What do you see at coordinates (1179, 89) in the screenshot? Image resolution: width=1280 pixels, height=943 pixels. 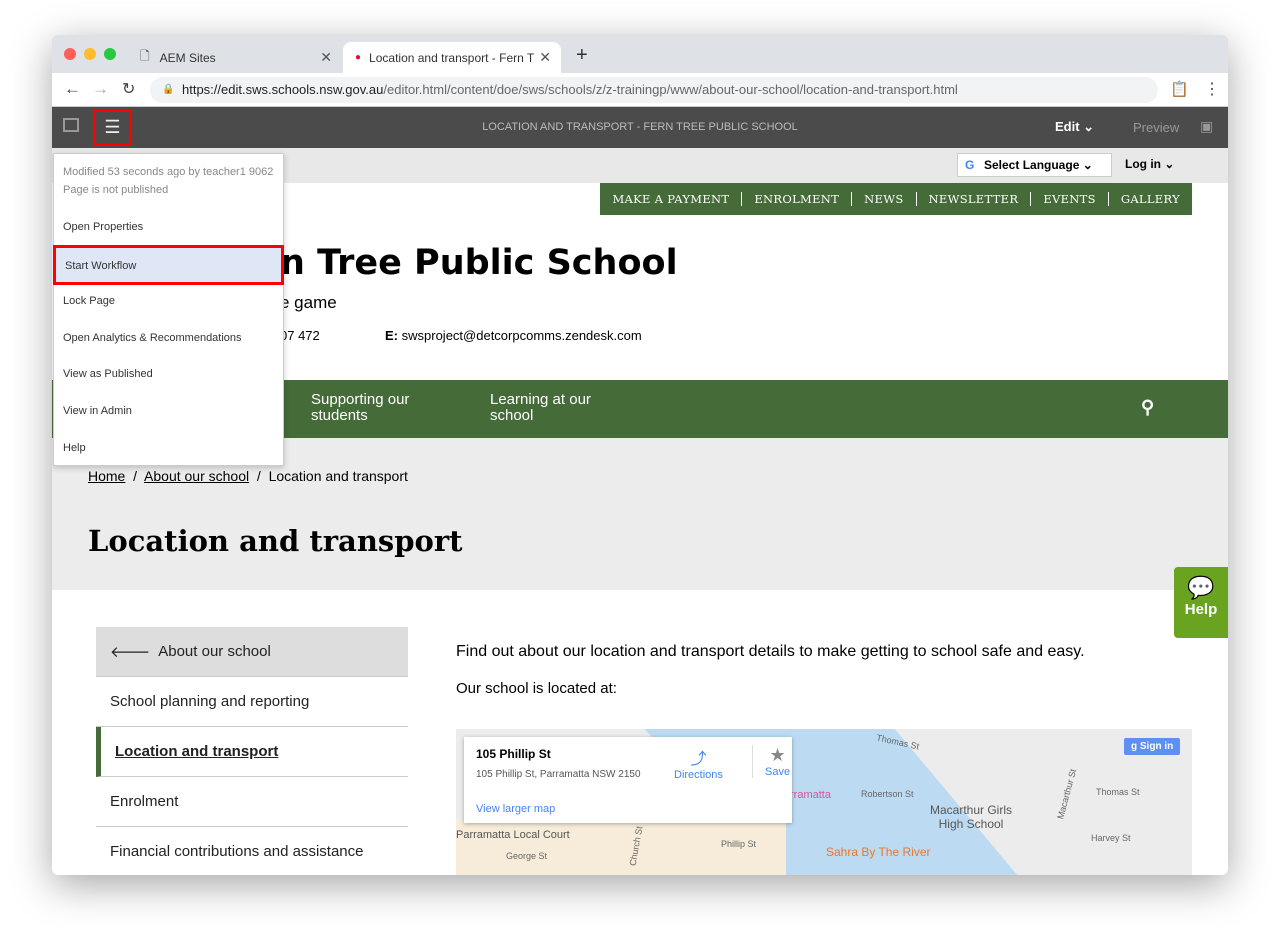 I see `clipboard-icon: 📋` at bounding box center [1179, 89].